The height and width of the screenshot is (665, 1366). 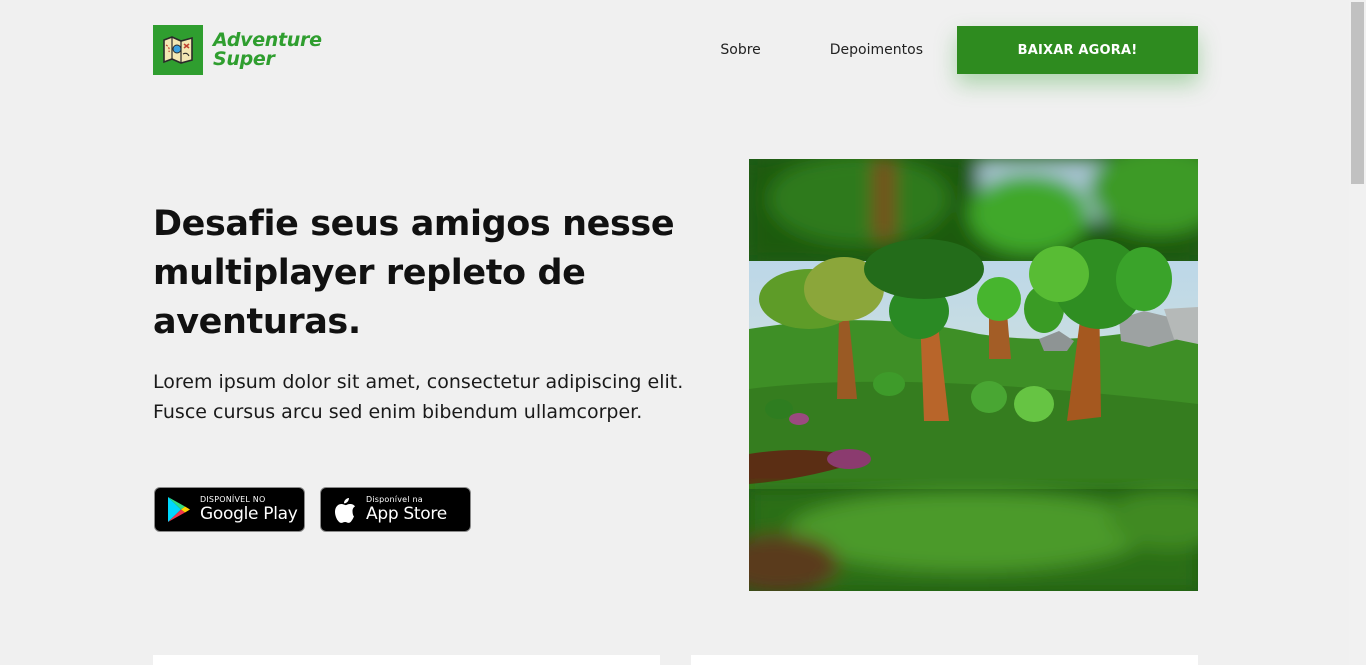 I want to click on logo-line-2: Super, so click(x=244, y=59).